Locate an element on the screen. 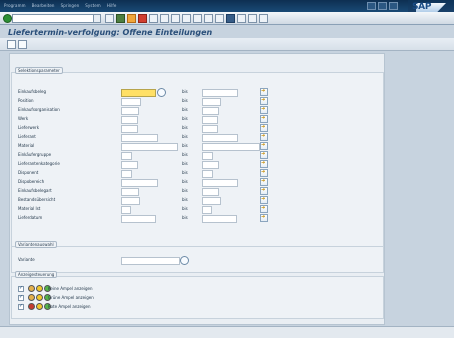 This screenshot has width=454, height=338. command-dropdown is located at coordinates (97, 18).